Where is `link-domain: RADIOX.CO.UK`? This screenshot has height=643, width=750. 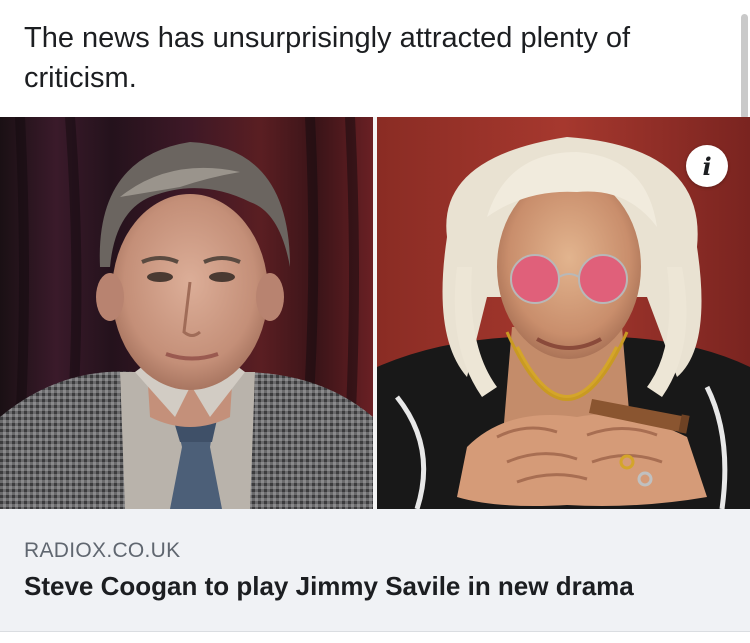 link-domain: RADIOX.CO.UK is located at coordinates (102, 550).